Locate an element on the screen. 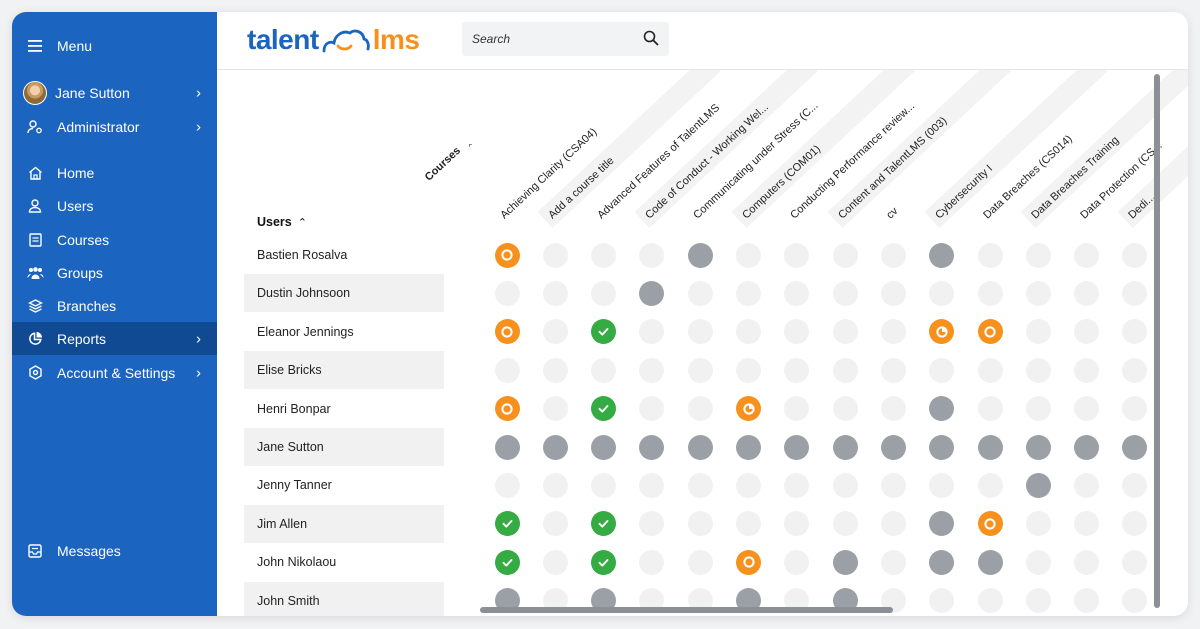 The image size is (1200, 629). role-switcher: Administrator › is located at coordinates (114, 126).